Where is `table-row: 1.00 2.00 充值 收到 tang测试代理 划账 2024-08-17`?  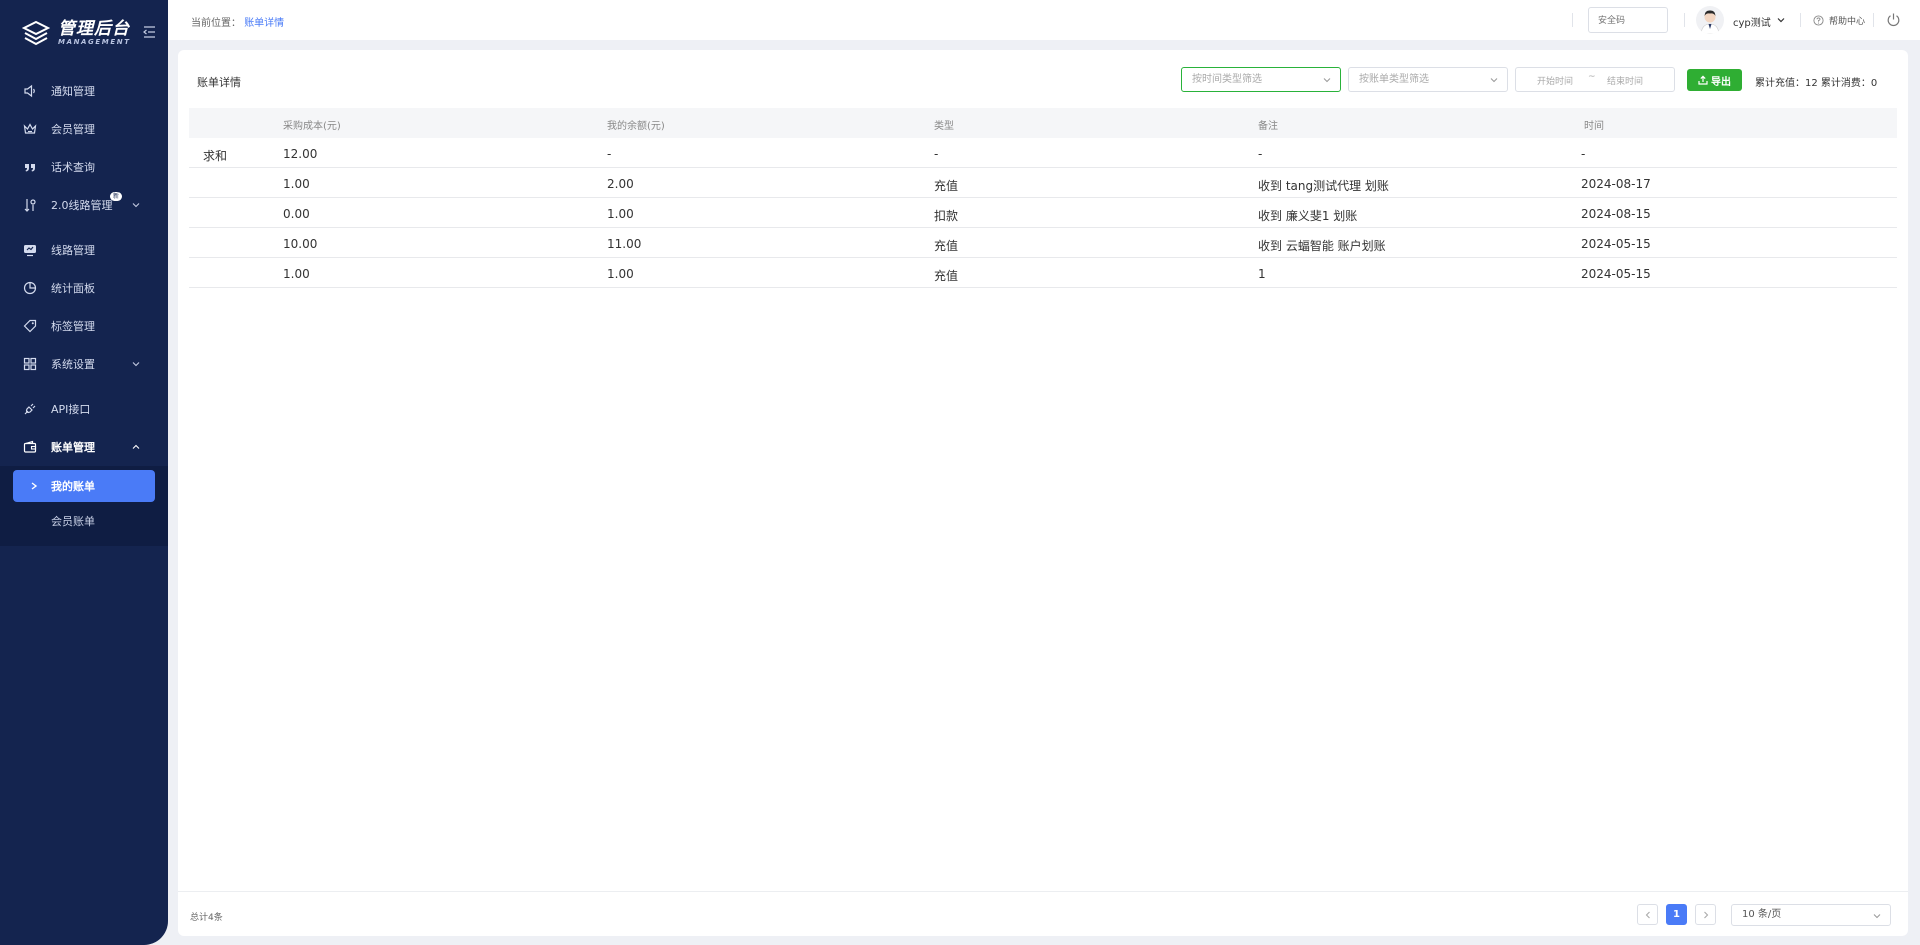 table-row: 1.00 2.00 充值 收到 tang测试代理 划账 2024-08-17 is located at coordinates (1043, 183).